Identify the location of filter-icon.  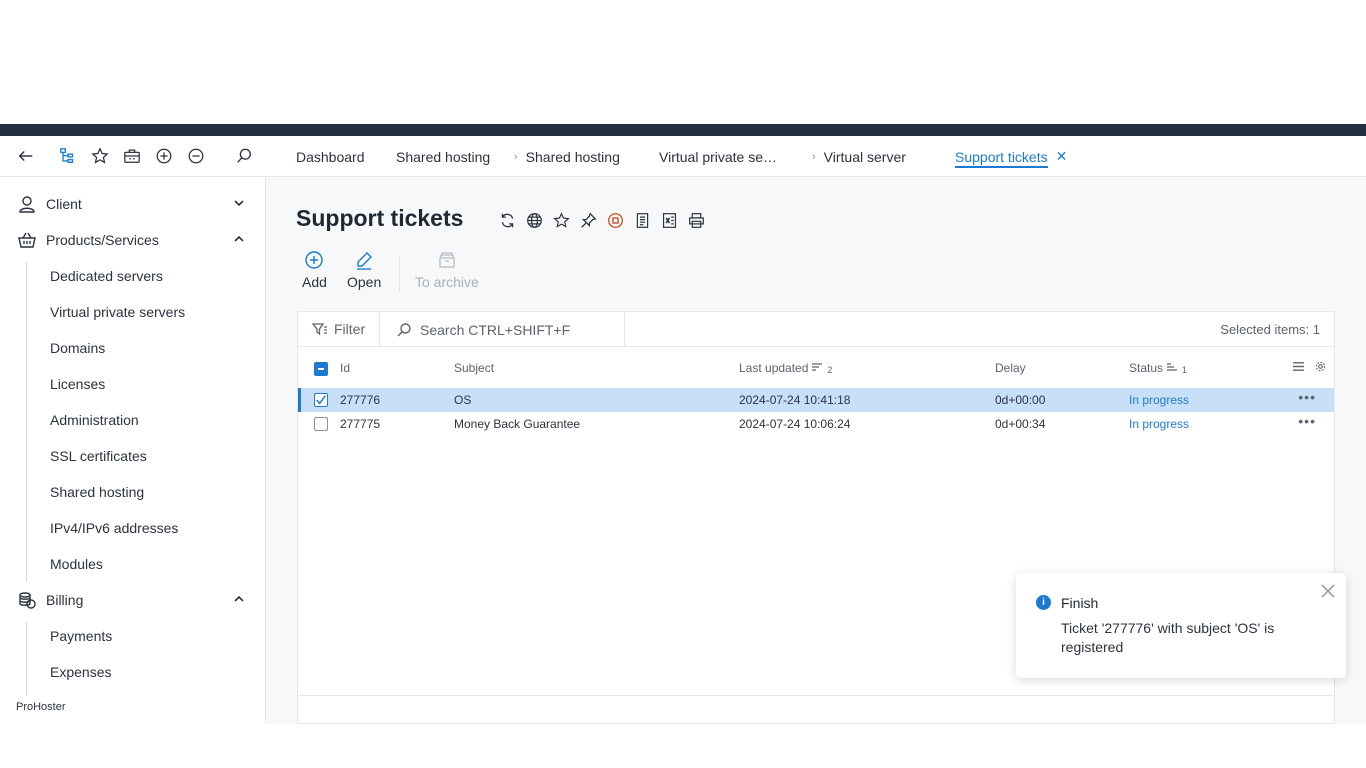
(319, 329).